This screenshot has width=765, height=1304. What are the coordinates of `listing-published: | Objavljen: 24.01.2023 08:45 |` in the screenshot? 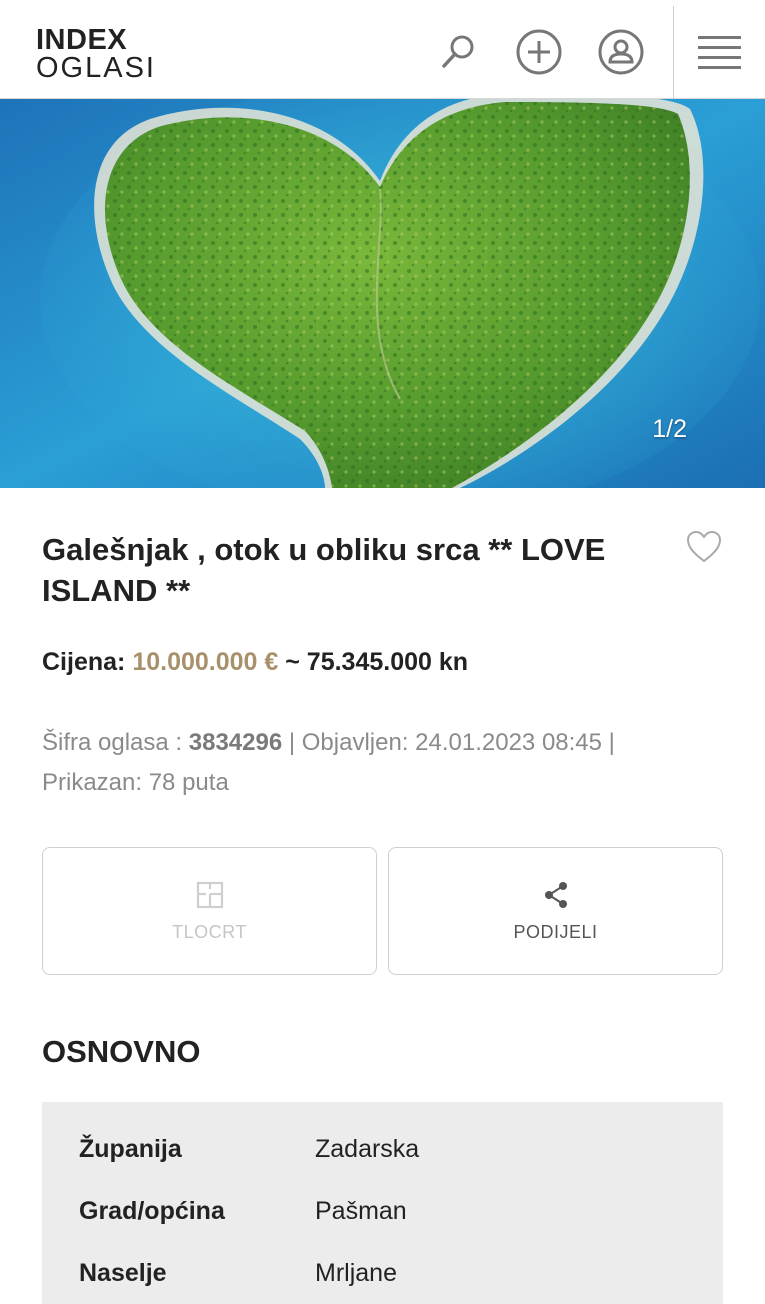 It's located at (451, 742).